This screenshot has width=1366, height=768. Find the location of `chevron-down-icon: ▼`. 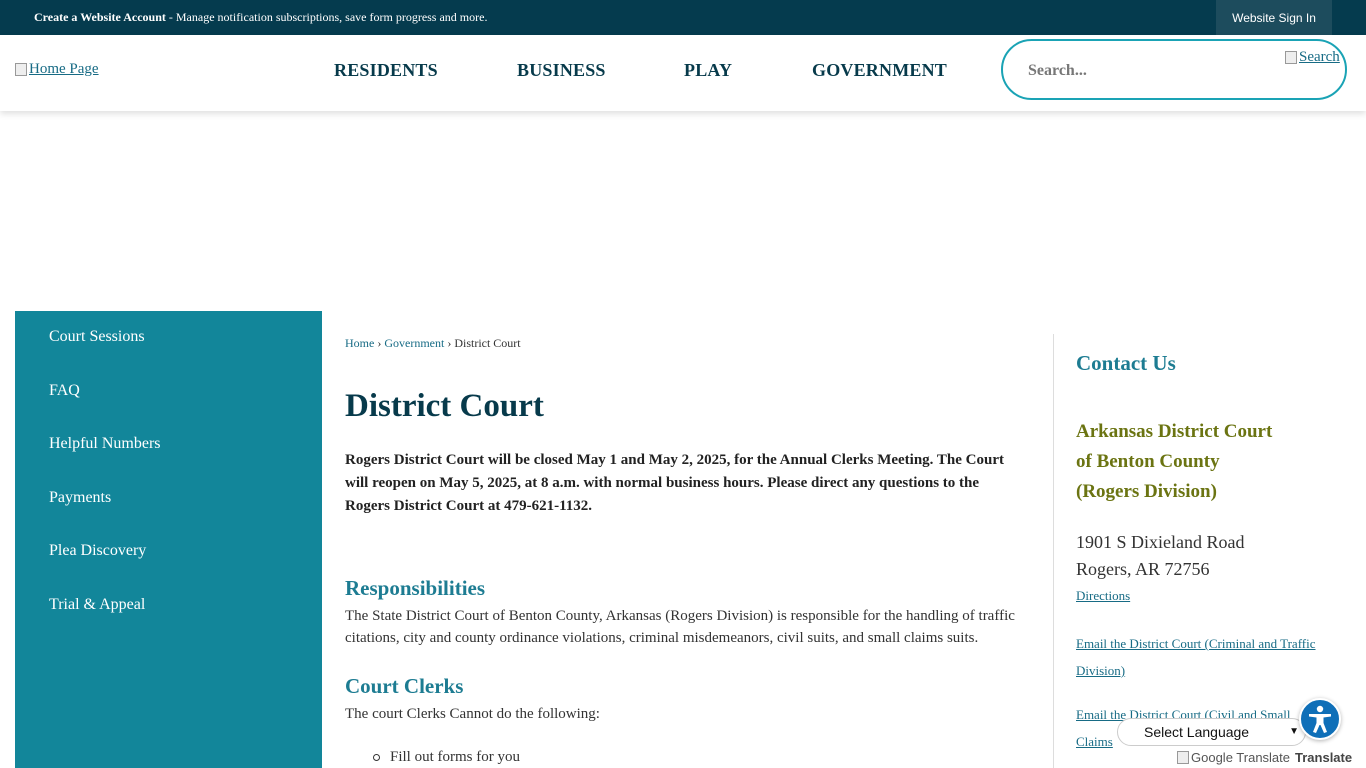

chevron-down-icon: ▼ is located at coordinates (1294, 731).